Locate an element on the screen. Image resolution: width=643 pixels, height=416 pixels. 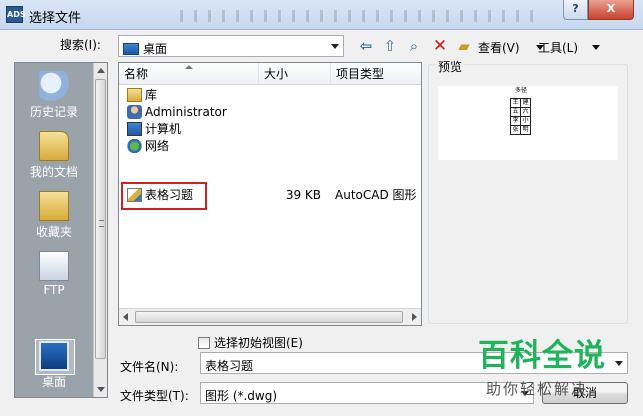
filetype-value: 图形 (*.dwg) is located at coordinates (241, 396).